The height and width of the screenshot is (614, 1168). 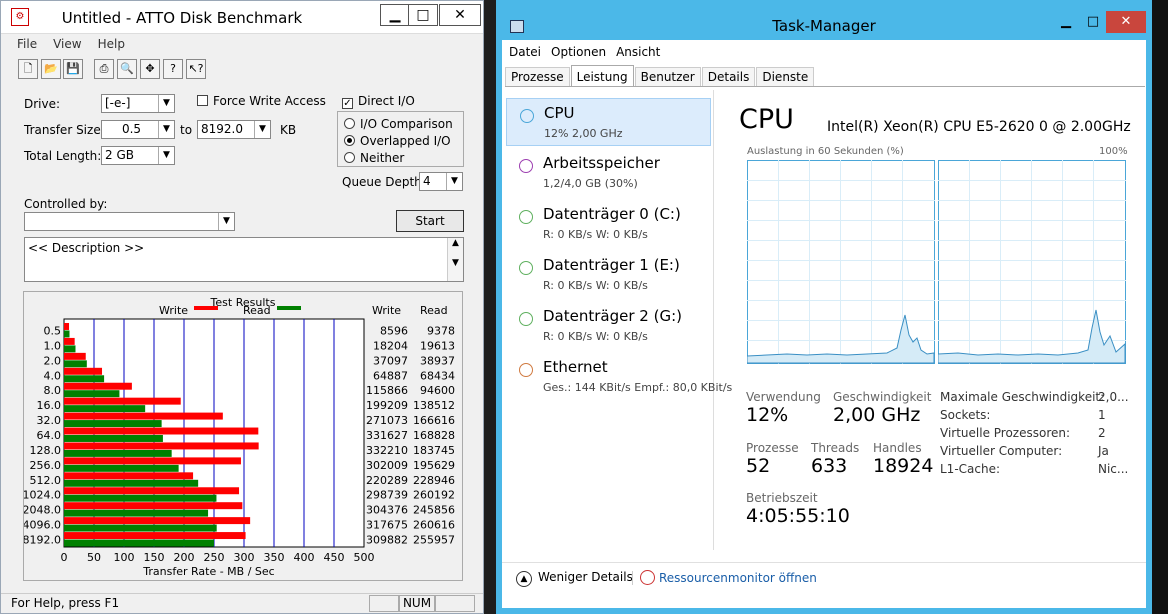 What do you see at coordinates (49, 420) in the screenshot?
I see `category-label: 32.0` at bounding box center [49, 420].